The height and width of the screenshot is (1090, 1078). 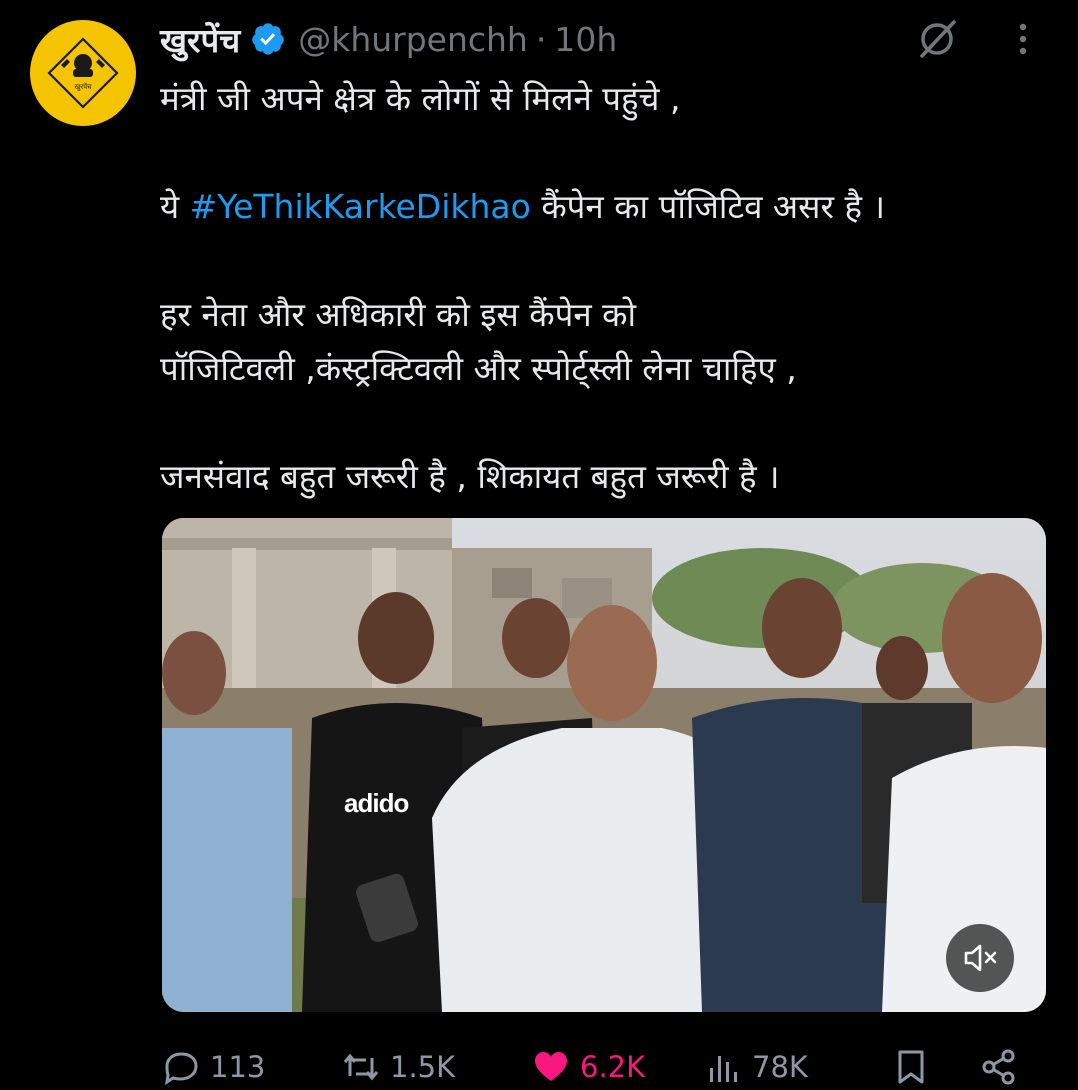 What do you see at coordinates (937, 39) in the screenshot?
I see `grok-icon` at bounding box center [937, 39].